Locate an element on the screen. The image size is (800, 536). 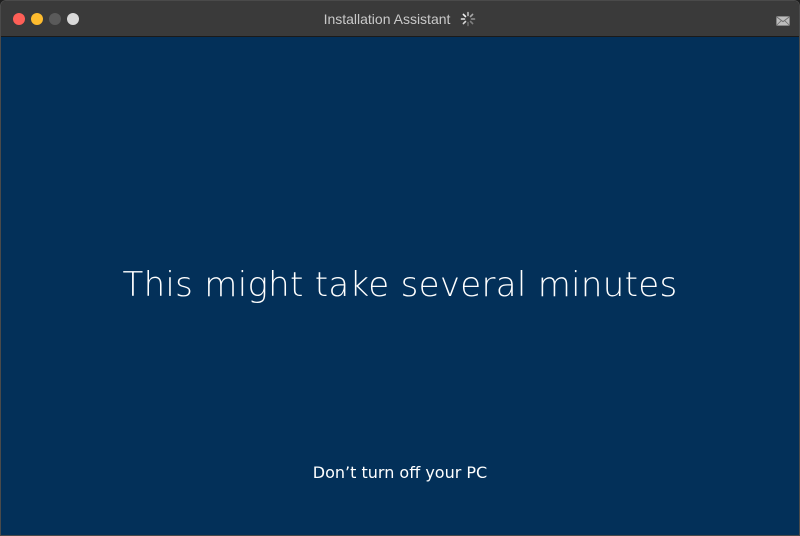
mail-icon is located at coordinates (783, 19).